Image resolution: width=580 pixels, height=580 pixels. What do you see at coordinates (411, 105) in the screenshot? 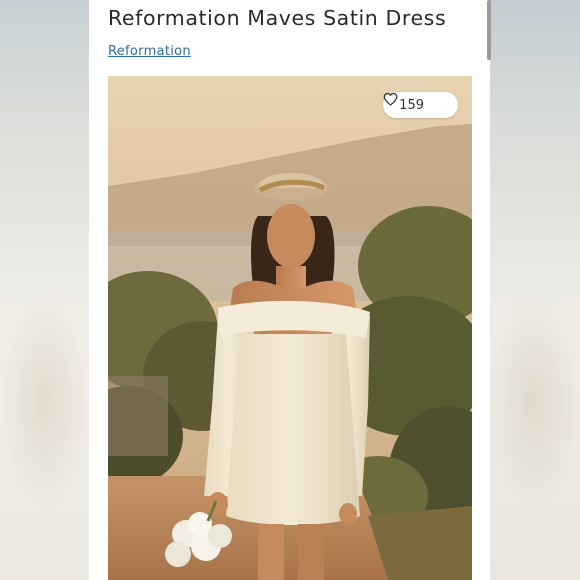
I see `like-count: 159` at bounding box center [411, 105].